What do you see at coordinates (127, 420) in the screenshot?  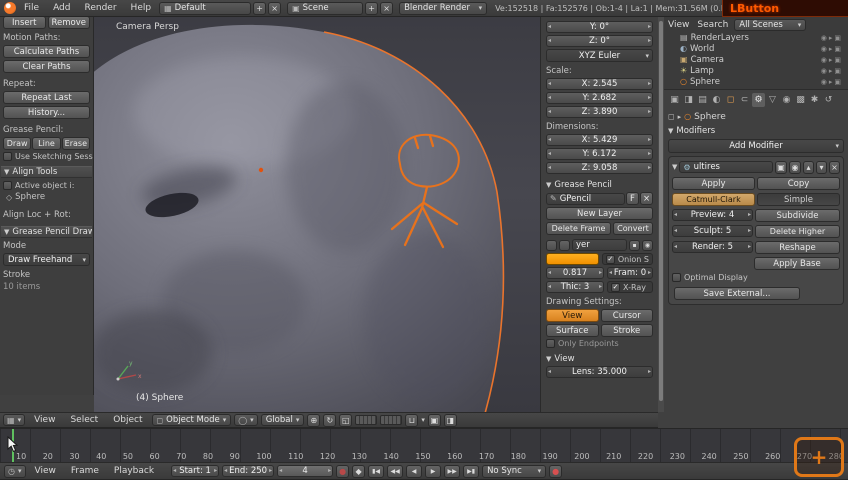 I see `viewport-object-menu: Object` at bounding box center [127, 420].